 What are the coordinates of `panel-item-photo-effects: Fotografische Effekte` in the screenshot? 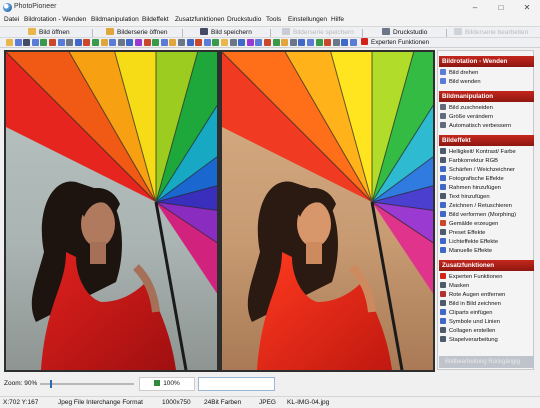 It's located at (486, 179).